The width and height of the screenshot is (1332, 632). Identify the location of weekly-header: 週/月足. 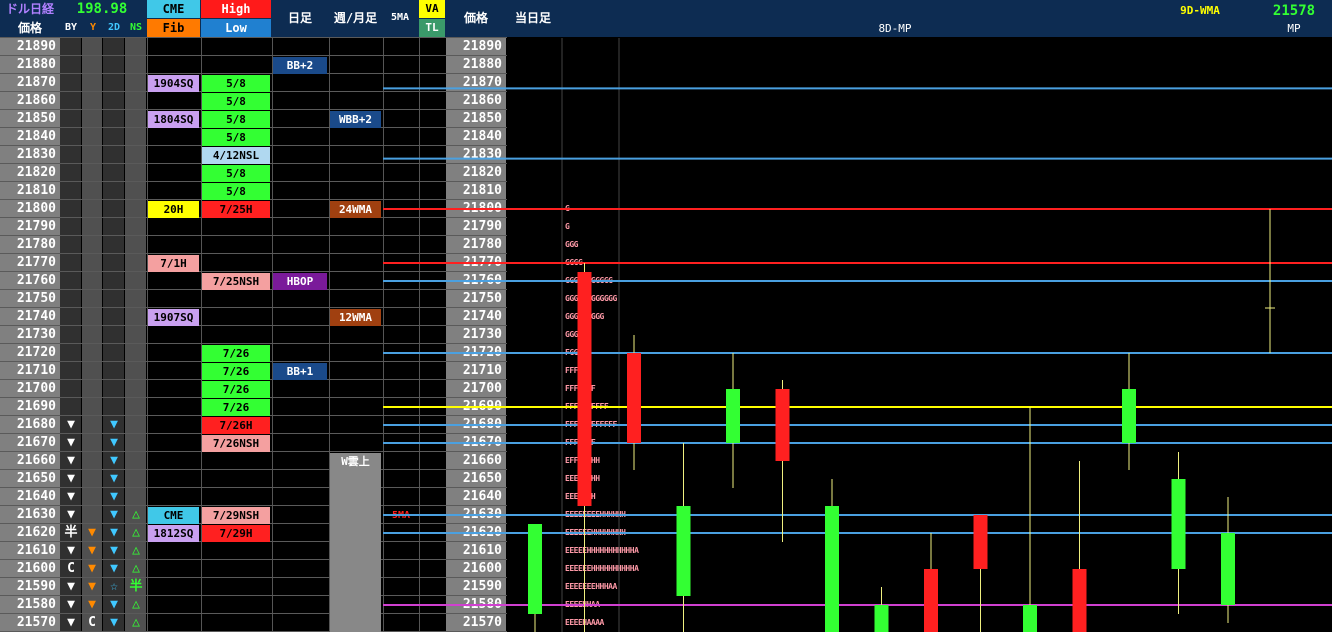
(355, 18).